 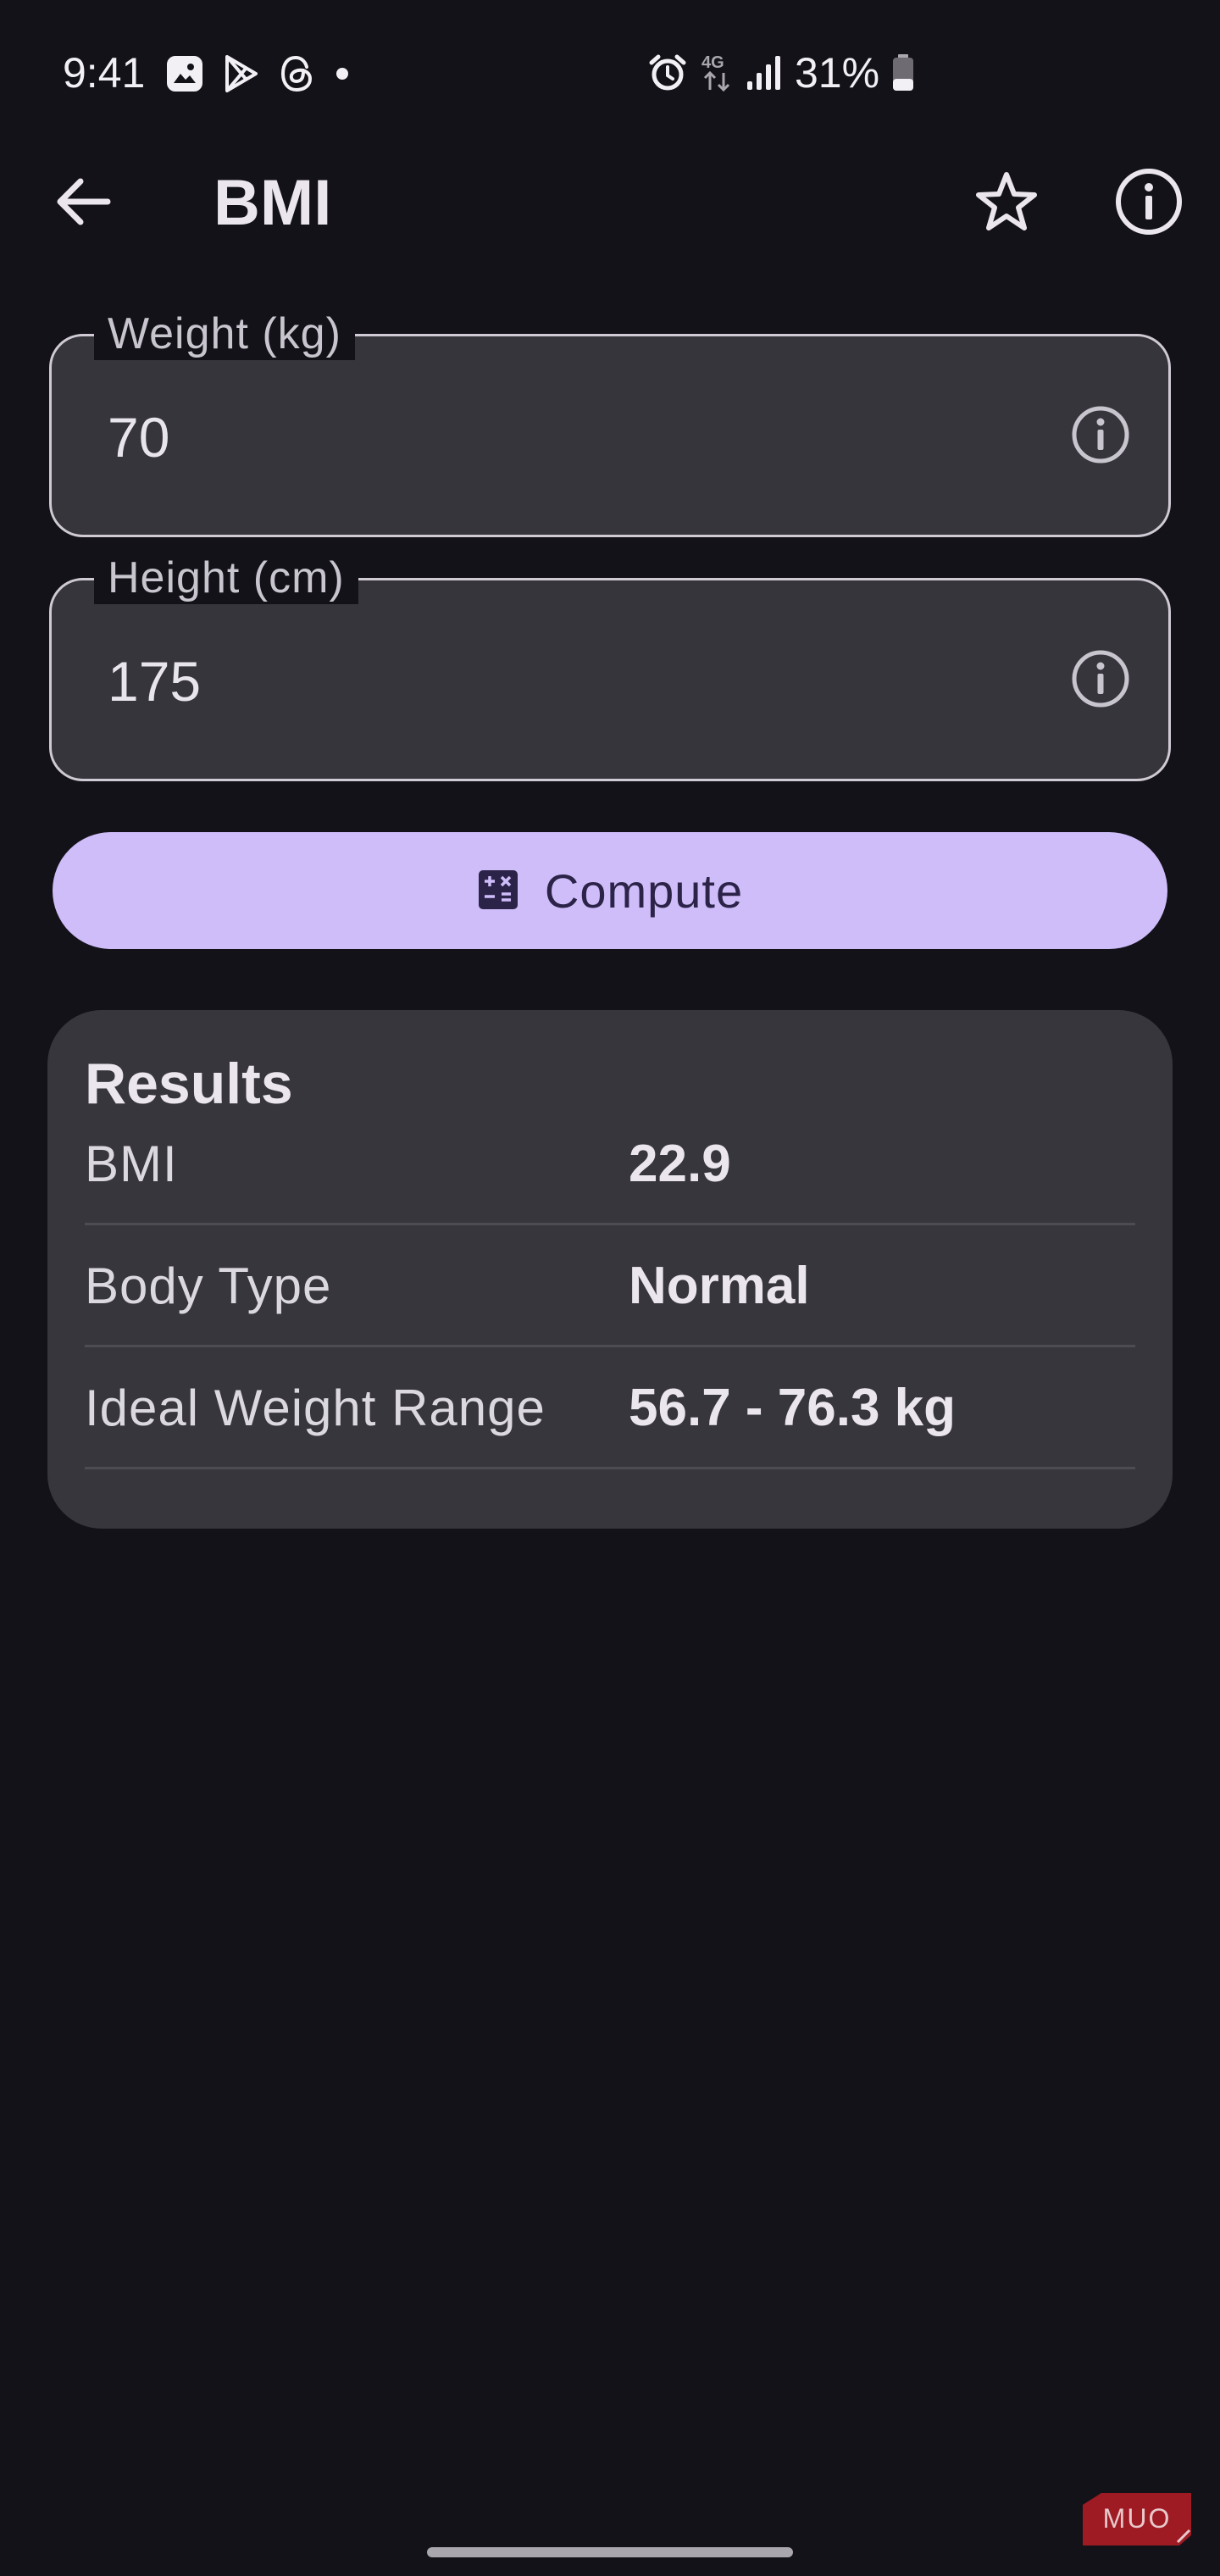 I want to click on calculate-icon, so click(x=498, y=891).